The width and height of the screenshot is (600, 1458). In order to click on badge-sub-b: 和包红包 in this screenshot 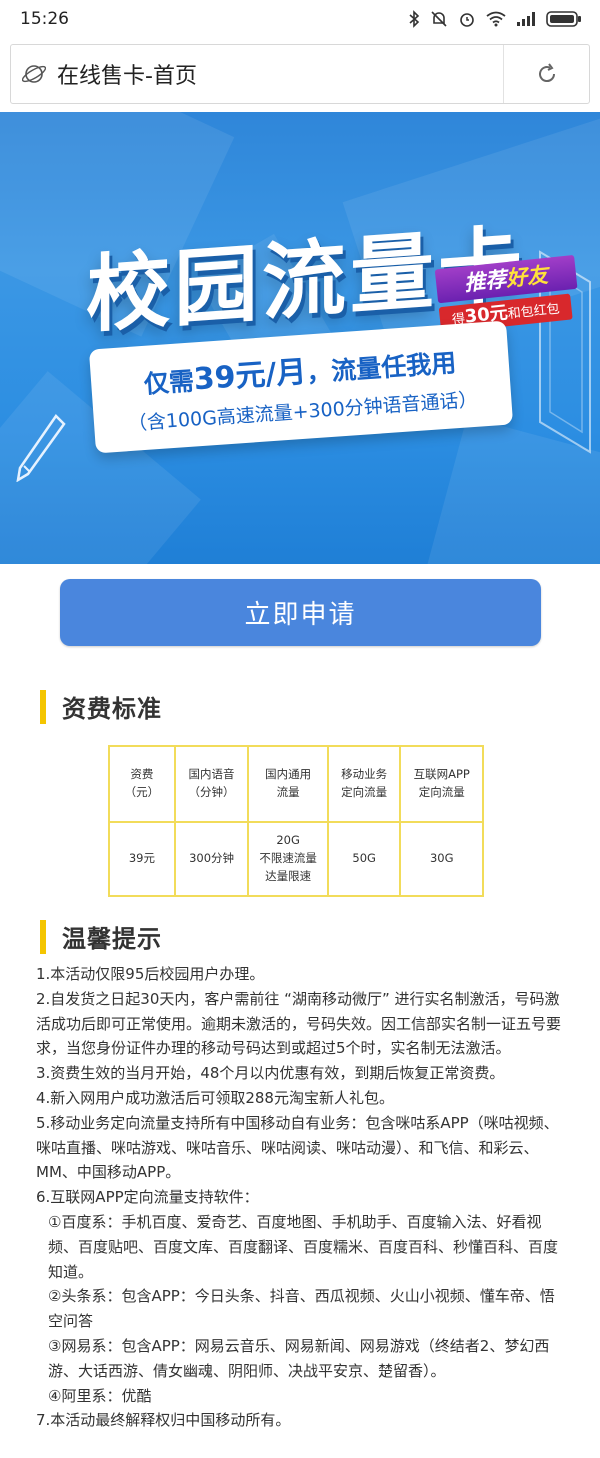, I will do `click(534, 312)`.